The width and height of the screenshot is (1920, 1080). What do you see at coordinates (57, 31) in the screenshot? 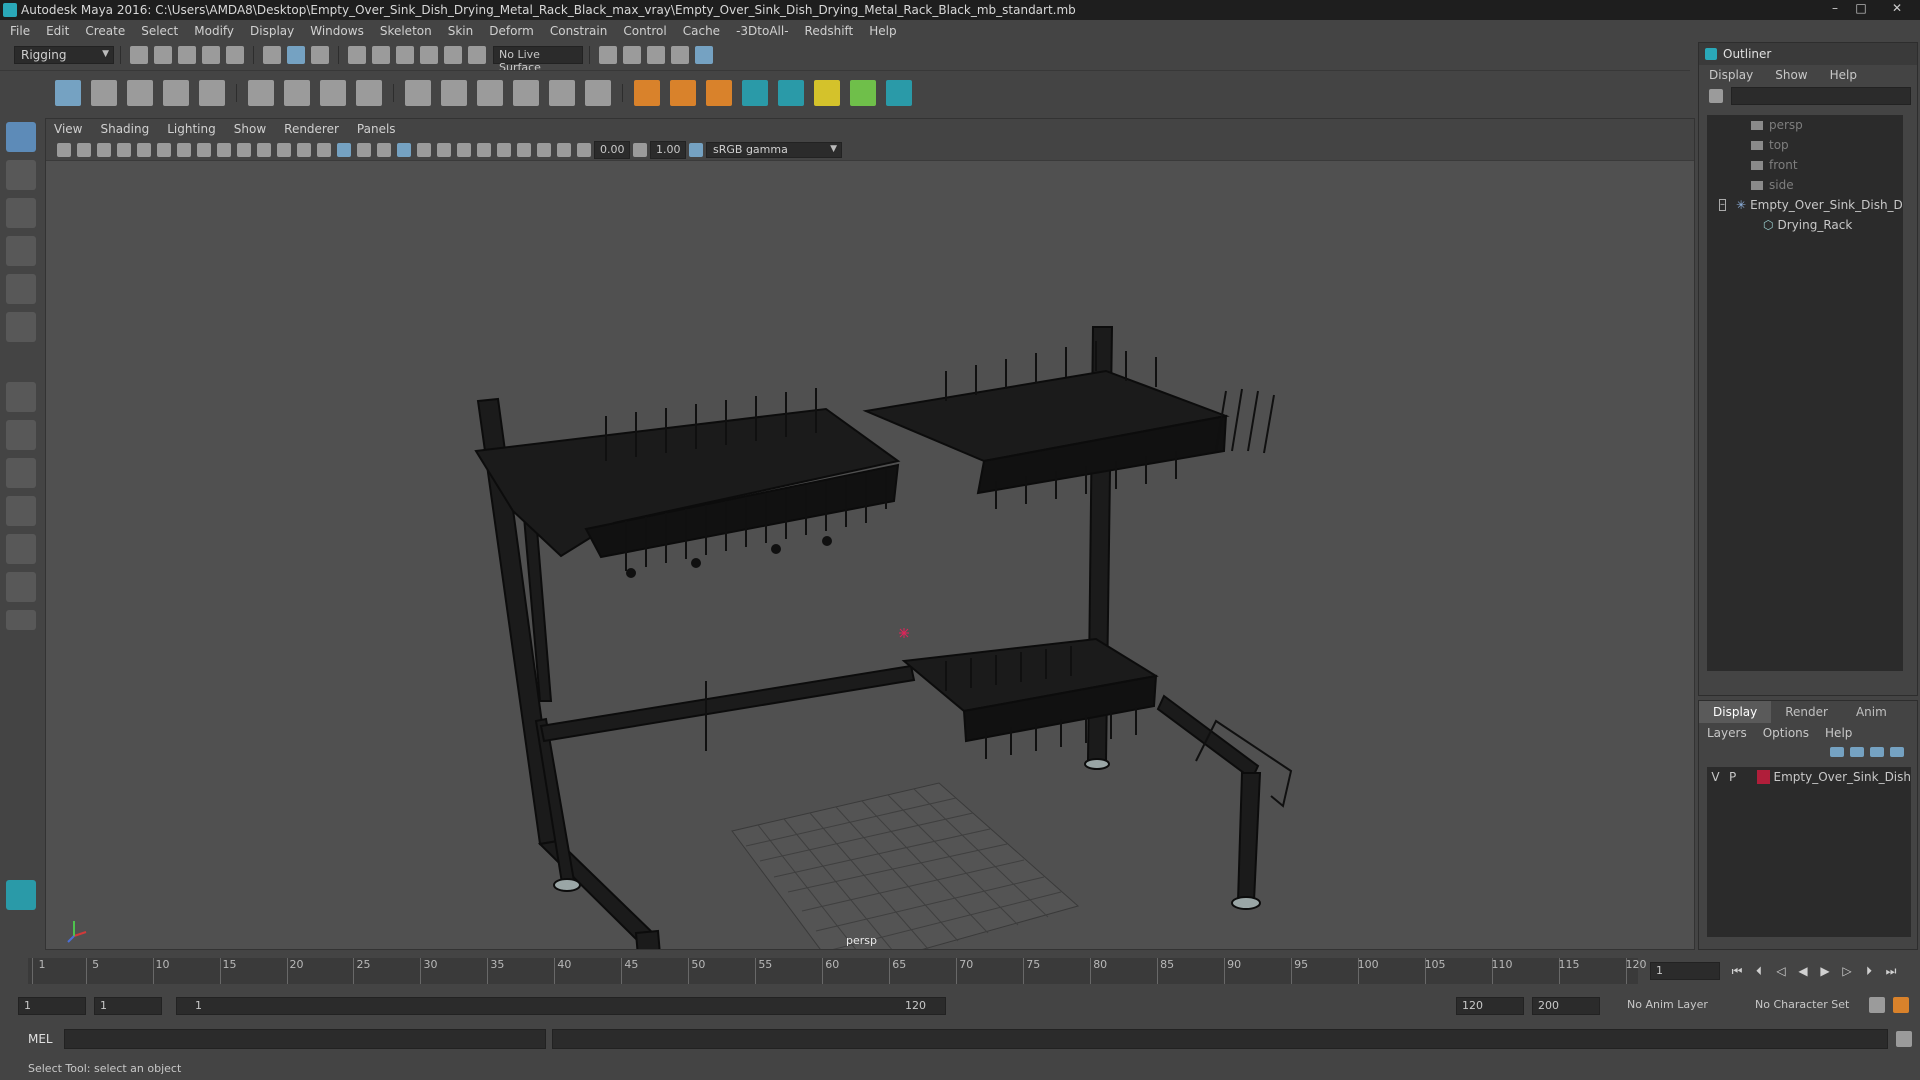
I see `menu-edit: Edit` at bounding box center [57, 31].